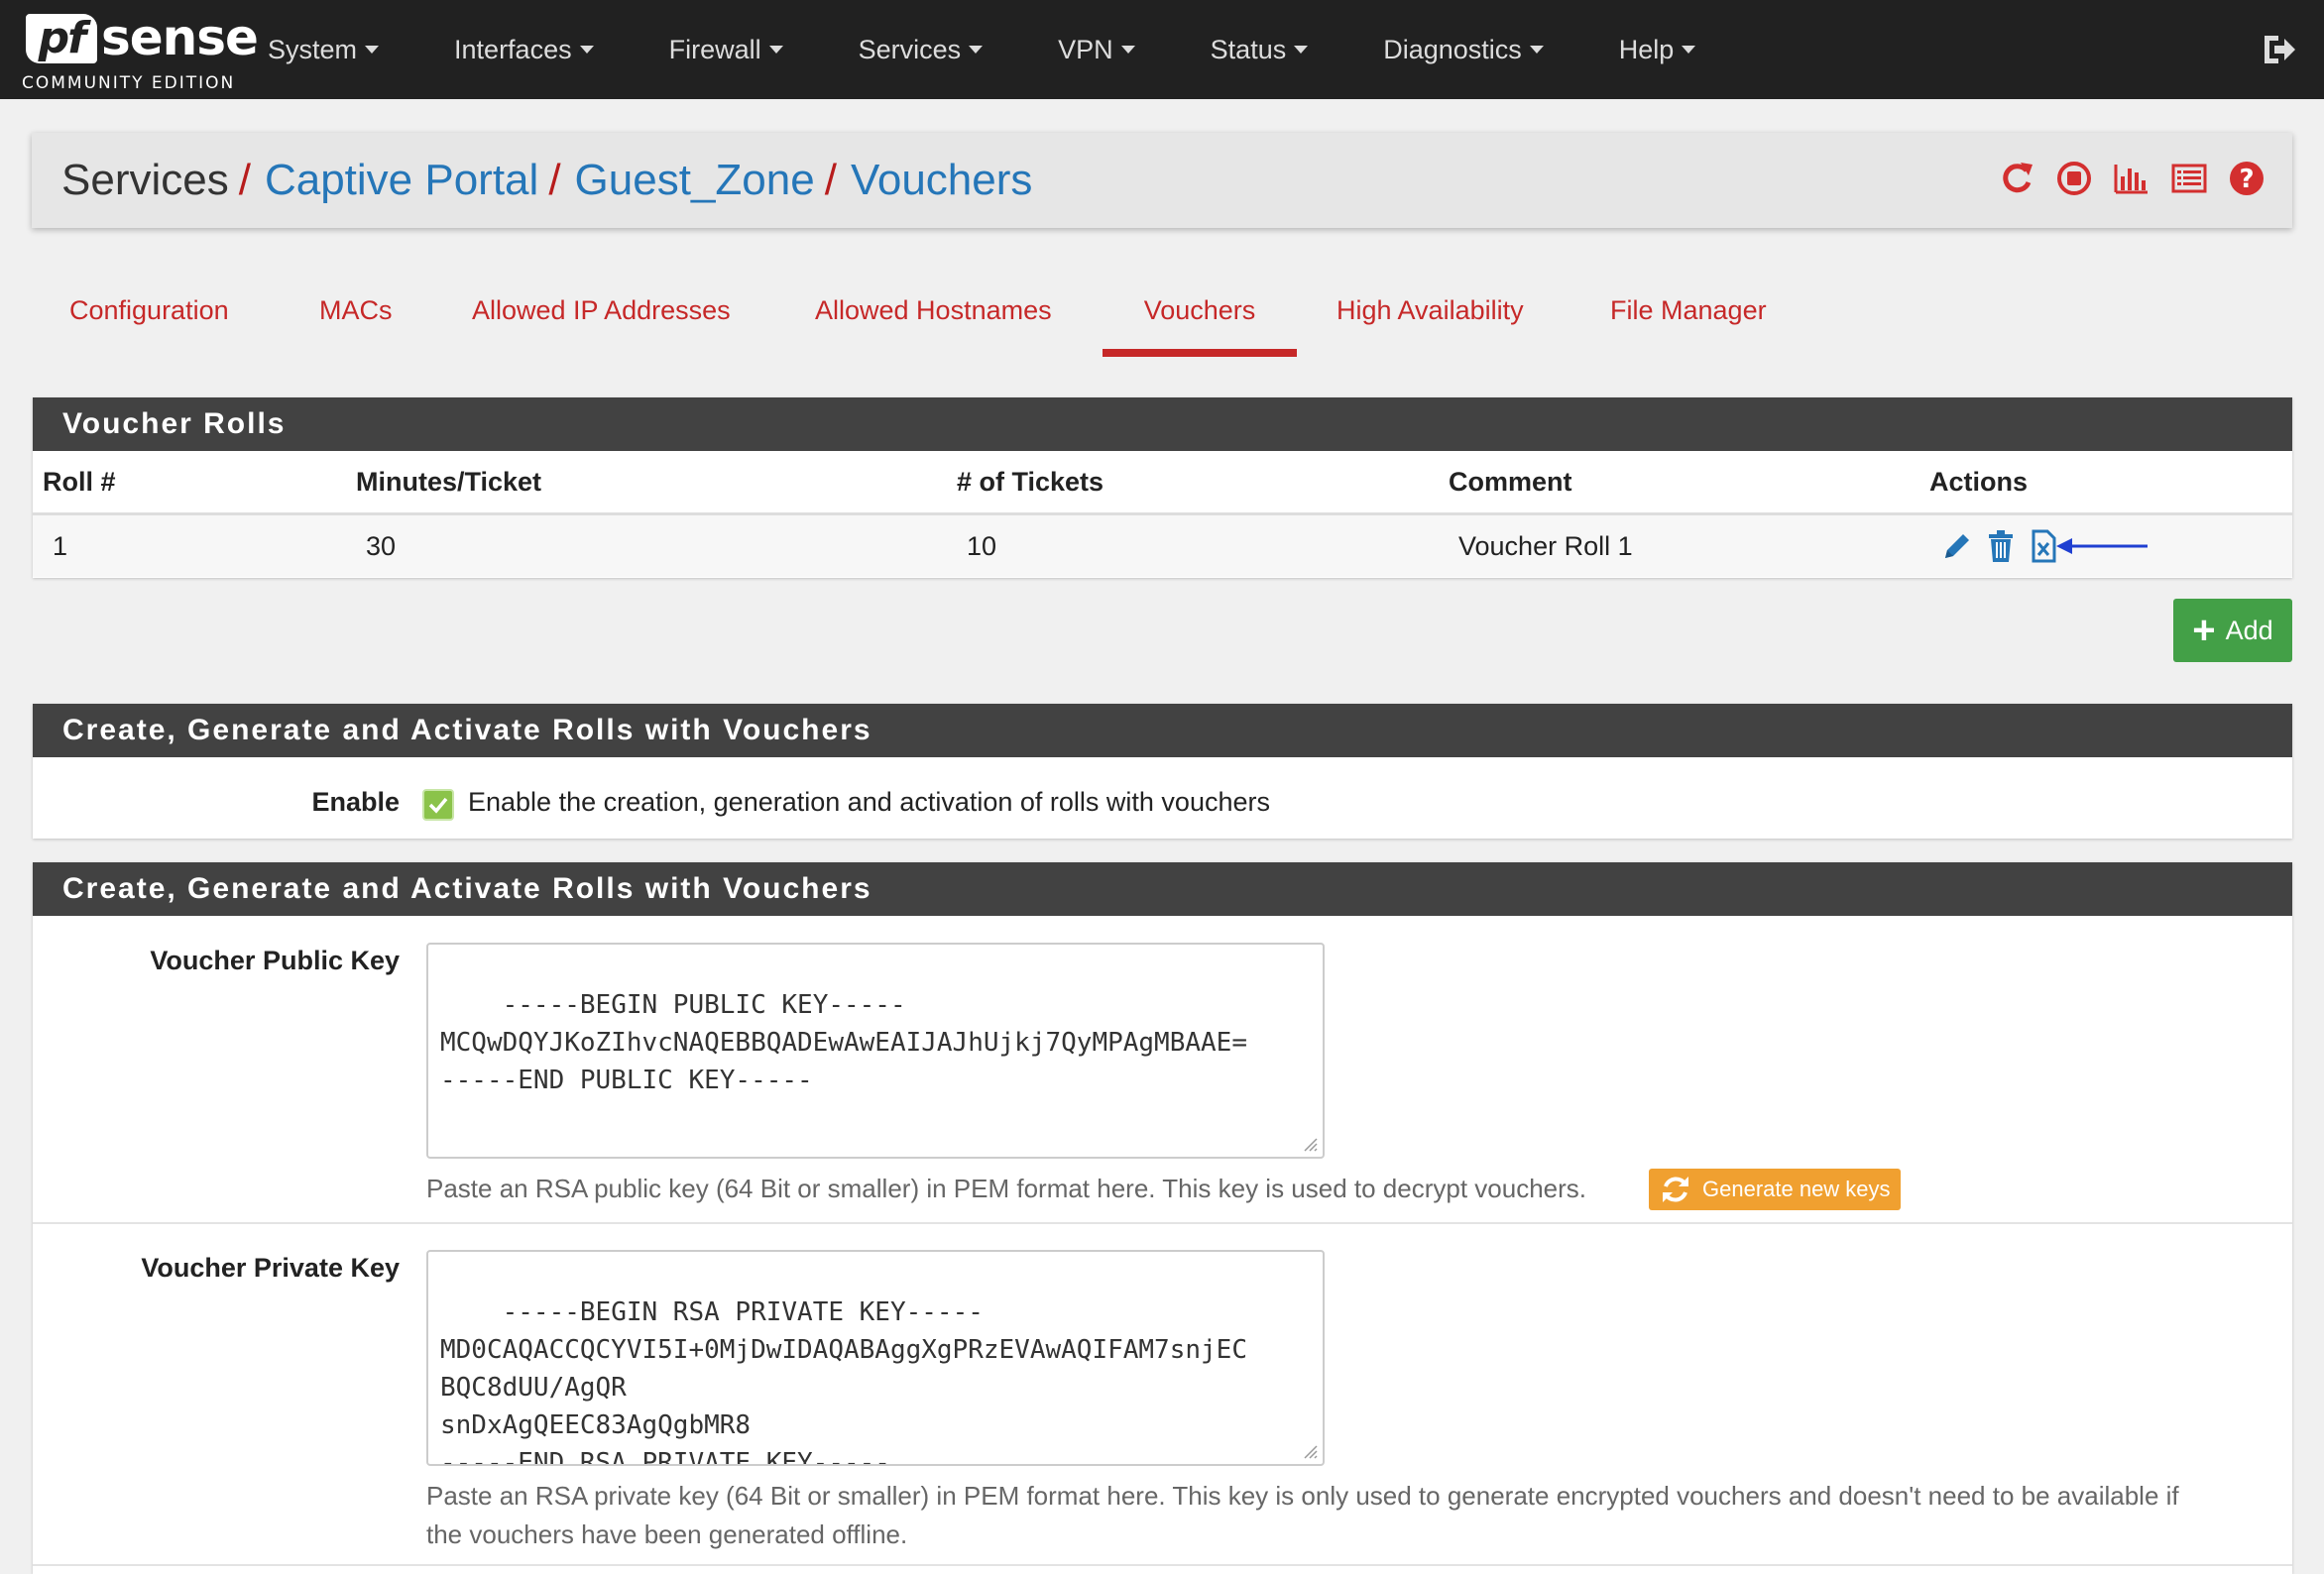 The width and height of the screenshot is (2324, 1574). I want to click on menu-diagnostics: Diagnostics, so click(1463, 50).